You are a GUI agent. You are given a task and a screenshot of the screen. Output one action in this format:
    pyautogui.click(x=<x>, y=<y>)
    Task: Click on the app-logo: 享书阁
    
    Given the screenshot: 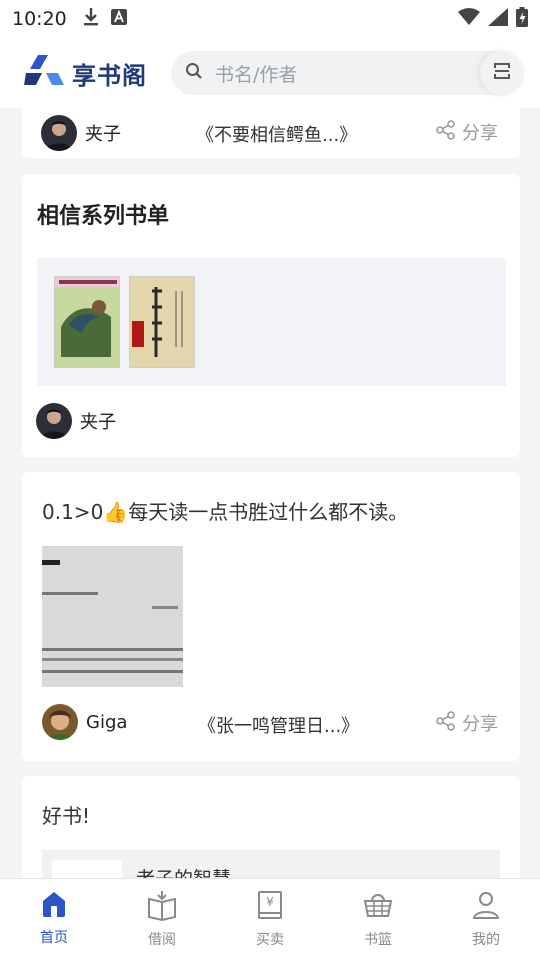 What is the action you would take?
    pyautogui.click(x=85, y=73)
    